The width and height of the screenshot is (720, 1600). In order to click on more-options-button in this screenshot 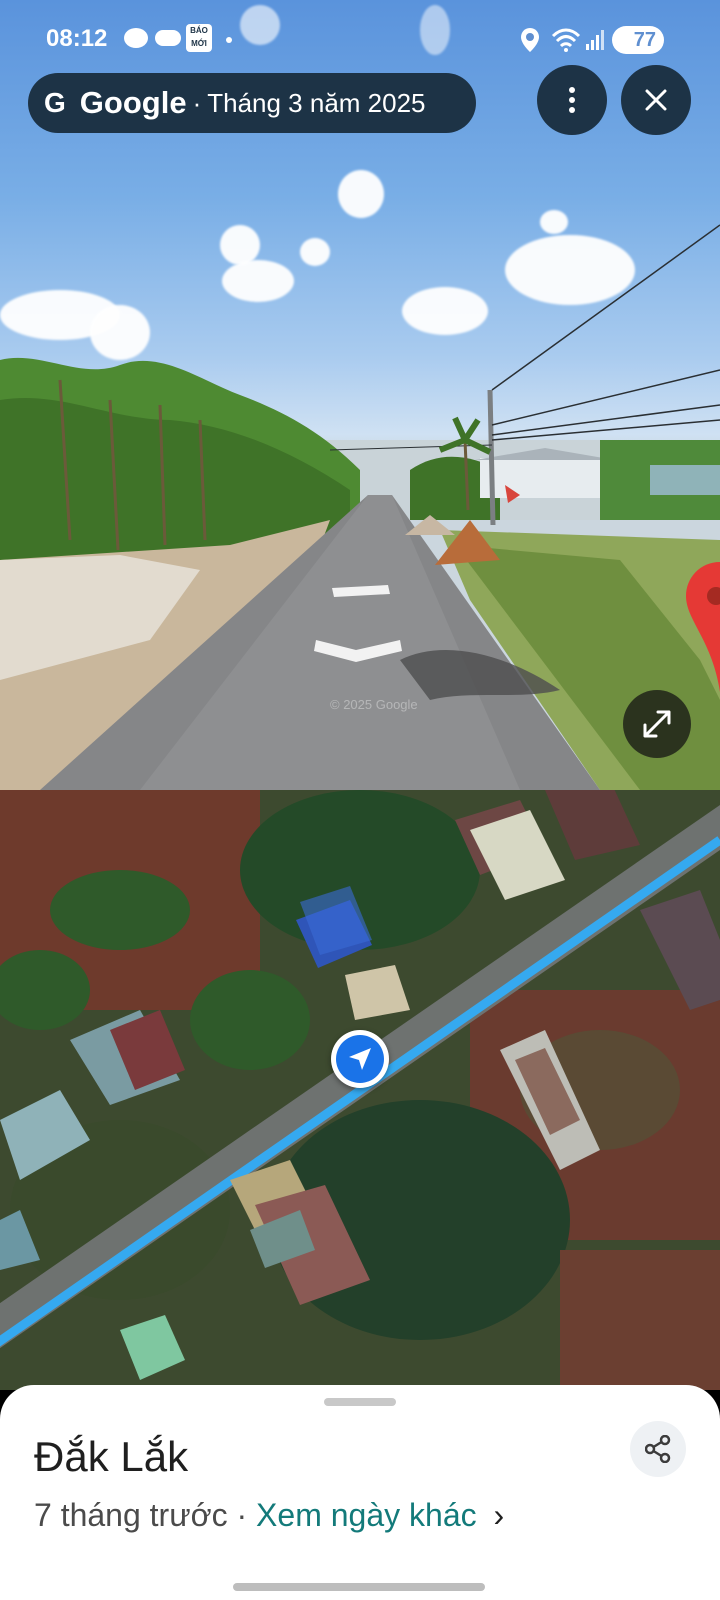, I will do `click(572, 100)`.